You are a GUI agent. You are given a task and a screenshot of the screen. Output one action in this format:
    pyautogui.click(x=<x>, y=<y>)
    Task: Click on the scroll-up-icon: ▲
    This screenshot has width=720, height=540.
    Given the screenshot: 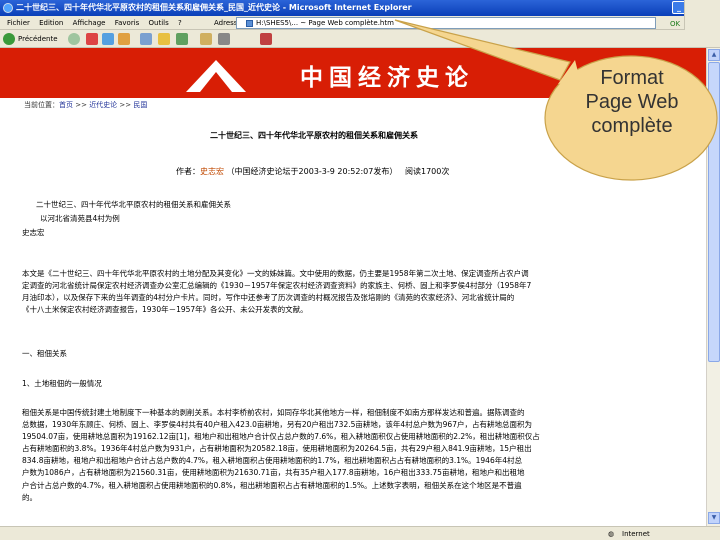 What is the action you would take?
    pyautogui.click(x=714, y=55)
    